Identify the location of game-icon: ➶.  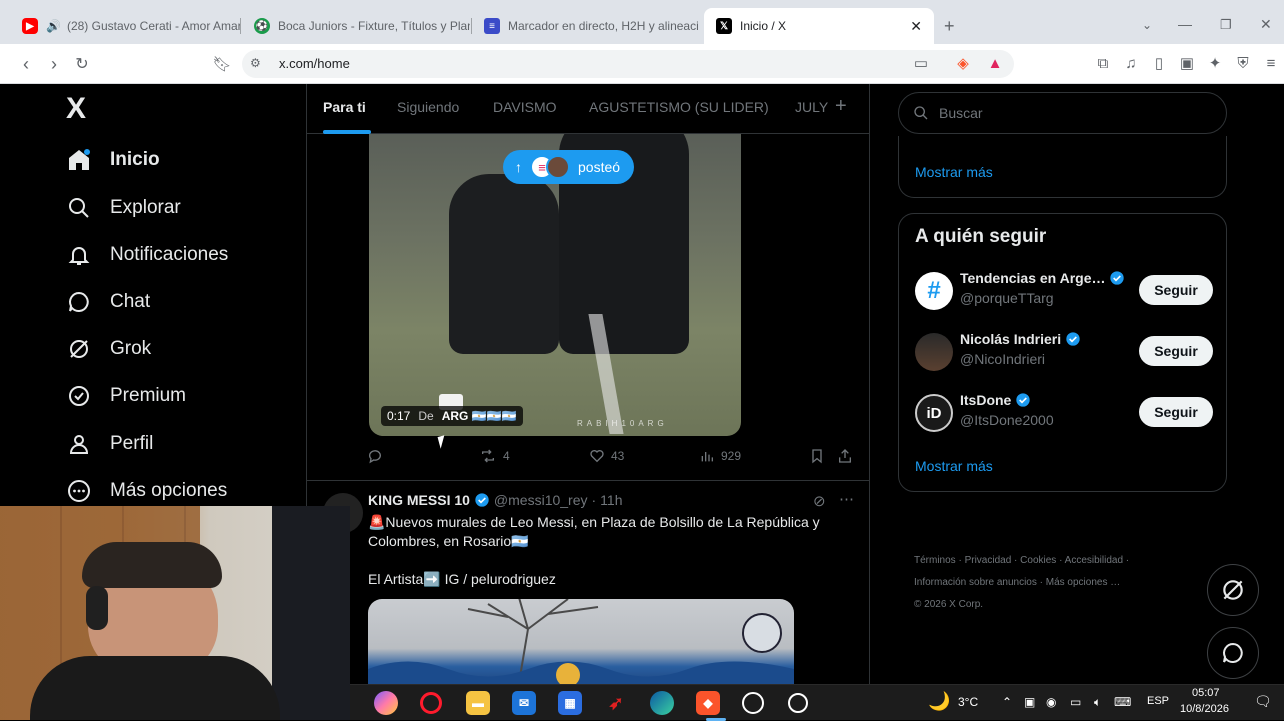
(616, 703).